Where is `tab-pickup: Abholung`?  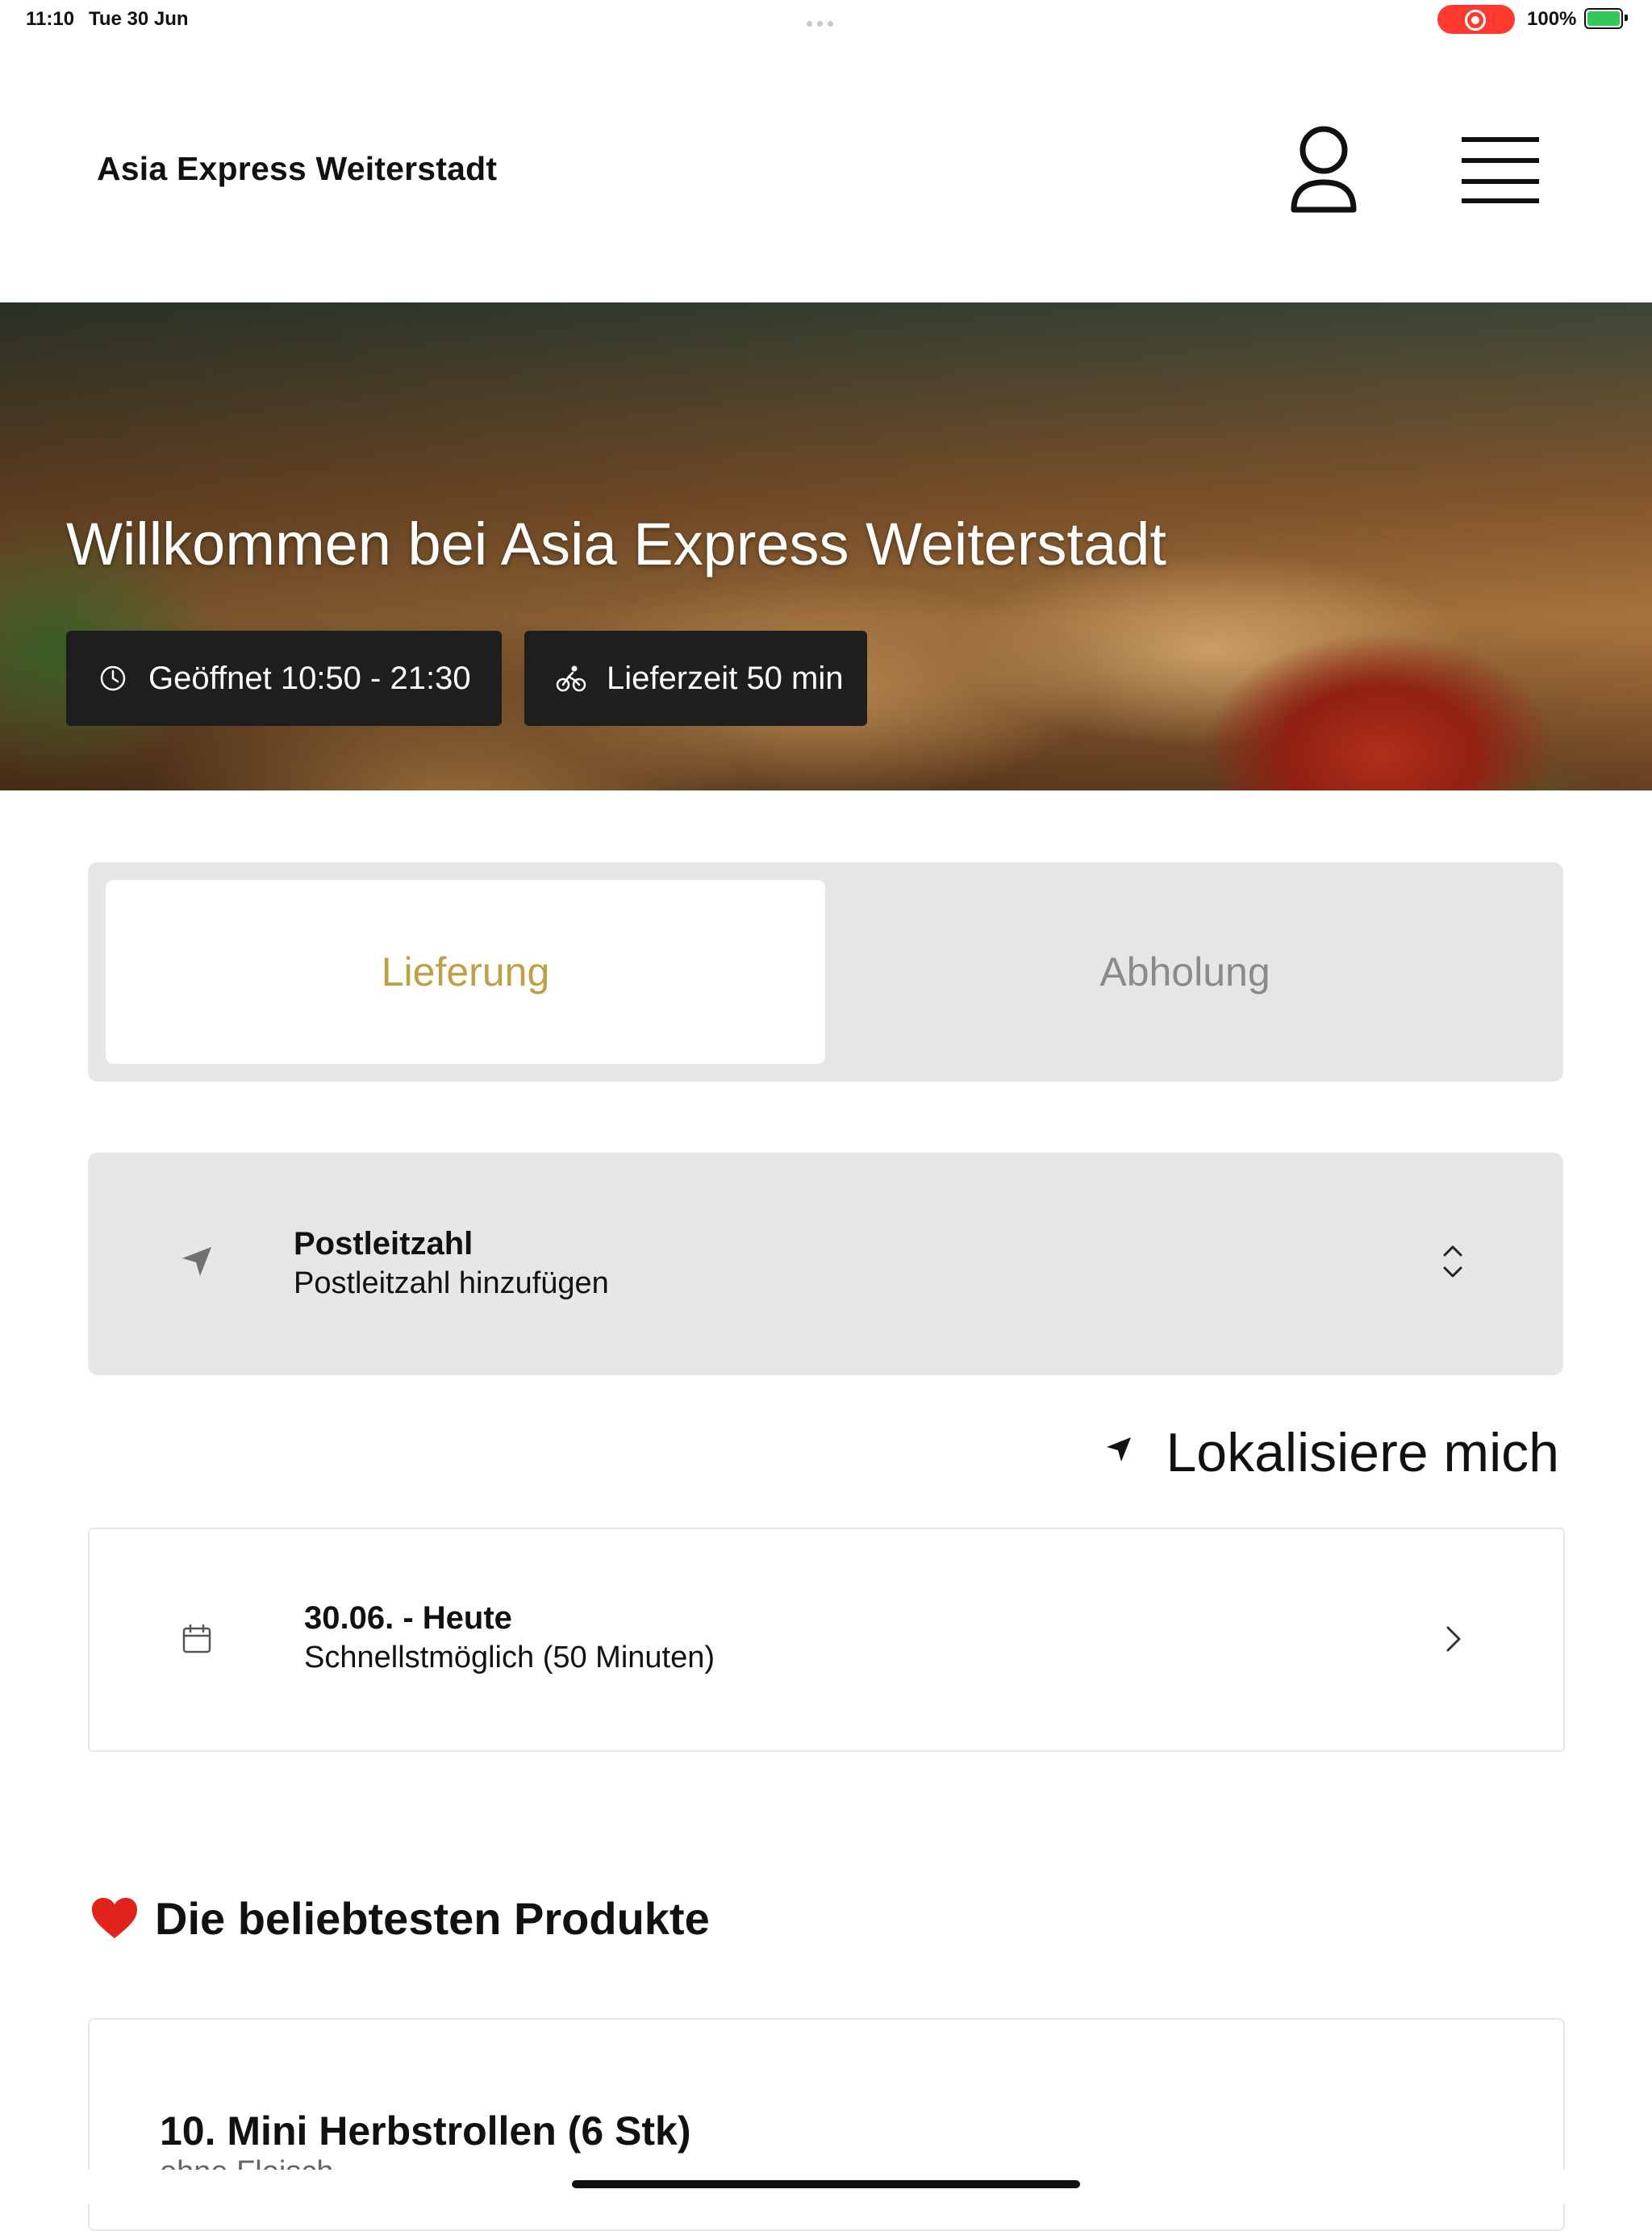 tab-pickup: Abholung is located at coordinates (1185, 972).